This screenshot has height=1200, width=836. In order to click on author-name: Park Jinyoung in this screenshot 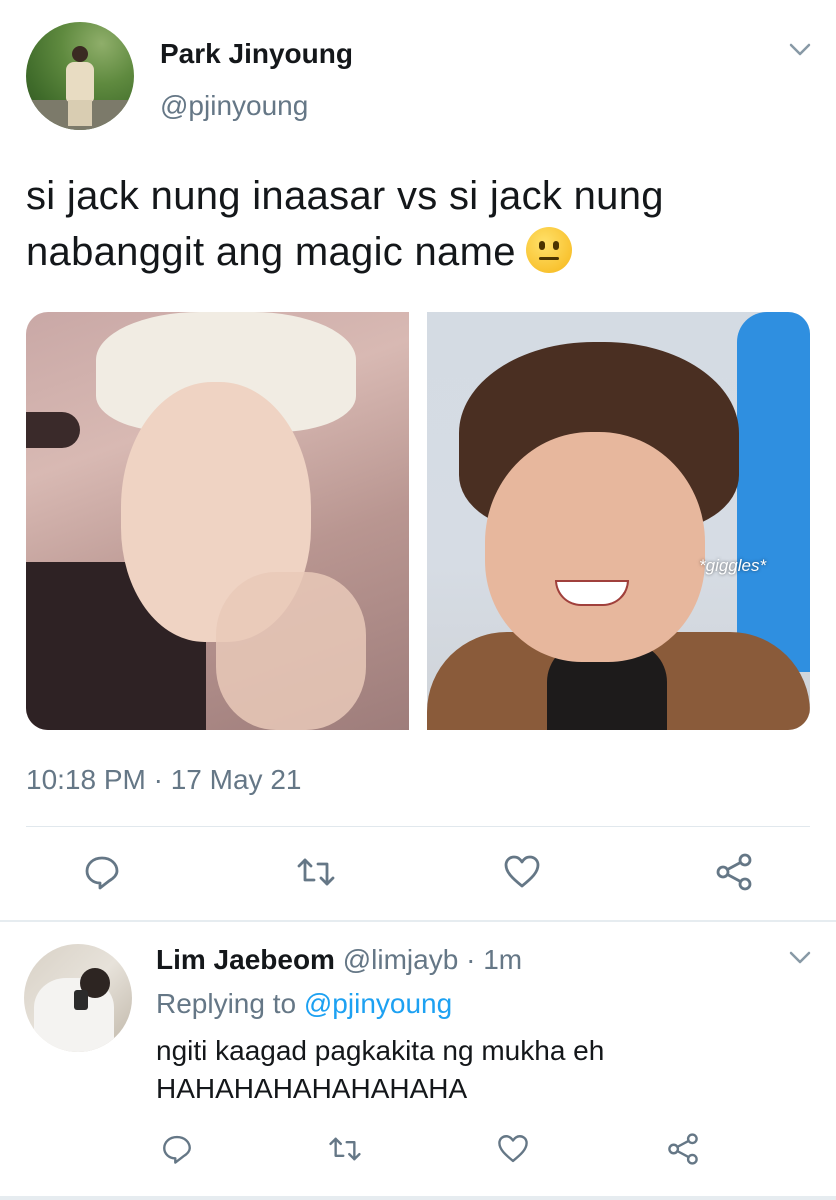, I will do `click(256, 54)`.